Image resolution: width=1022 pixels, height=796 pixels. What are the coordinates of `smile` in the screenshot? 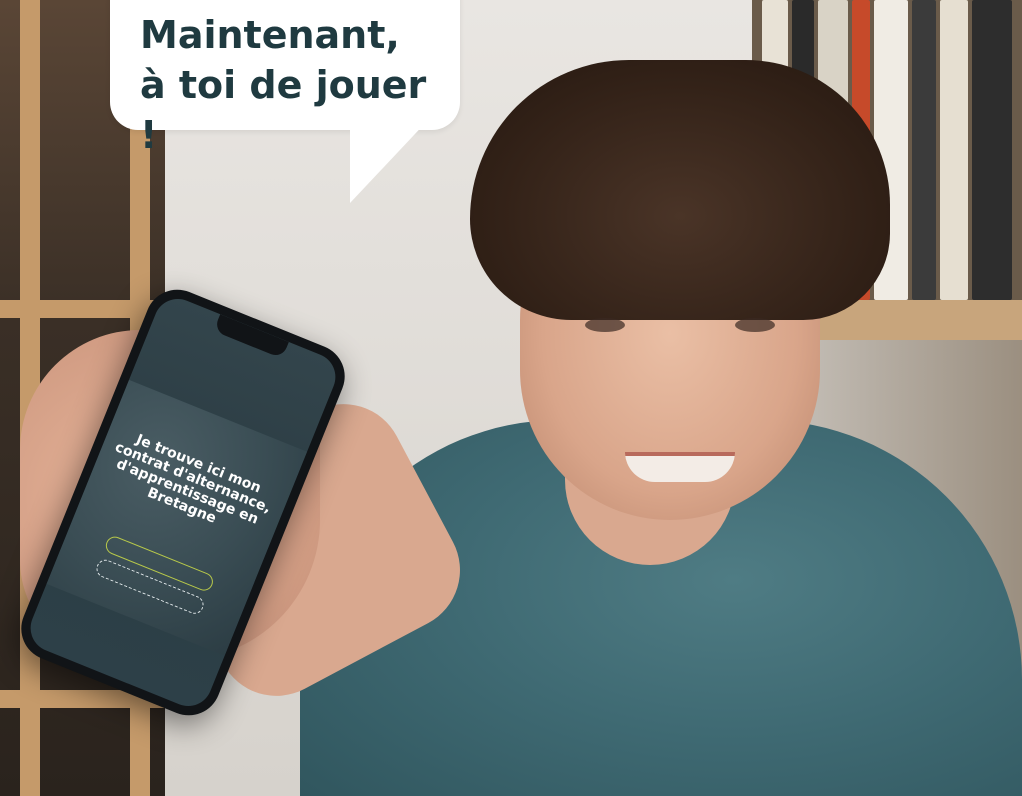 It's located at (680, 467).